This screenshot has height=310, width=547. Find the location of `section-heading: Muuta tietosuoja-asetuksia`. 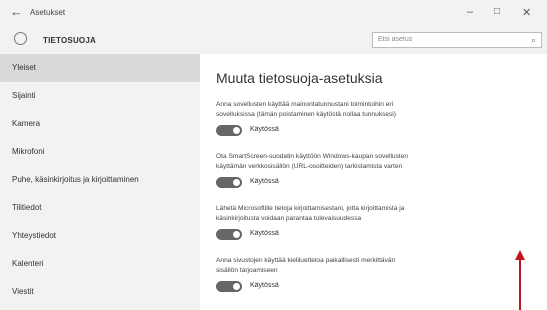

section-heading: Muuta tietosuoja-asetuksia is located at coordinates (299, 78).